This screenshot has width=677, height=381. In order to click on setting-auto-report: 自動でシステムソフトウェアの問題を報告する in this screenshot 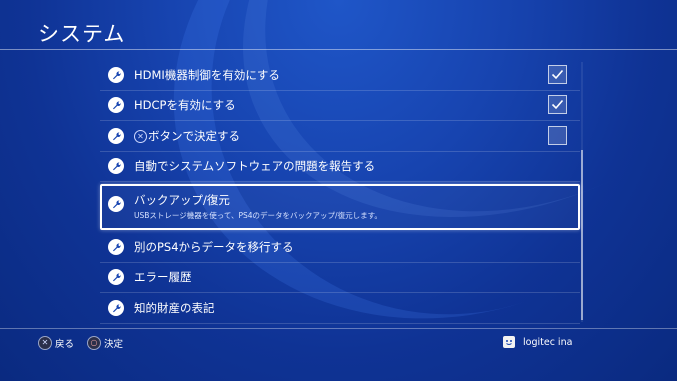, I will do `click(340, 167)`.